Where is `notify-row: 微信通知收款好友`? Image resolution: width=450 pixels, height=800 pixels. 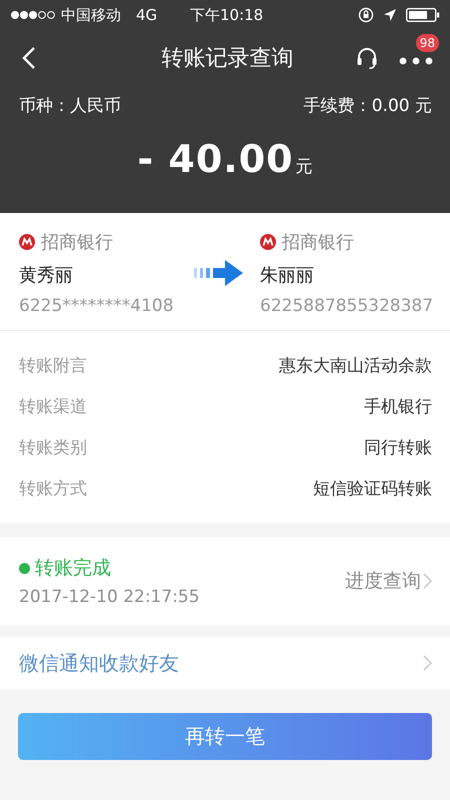
notify-row: 微信通知收款好友 is located at coordinates (225, 663).